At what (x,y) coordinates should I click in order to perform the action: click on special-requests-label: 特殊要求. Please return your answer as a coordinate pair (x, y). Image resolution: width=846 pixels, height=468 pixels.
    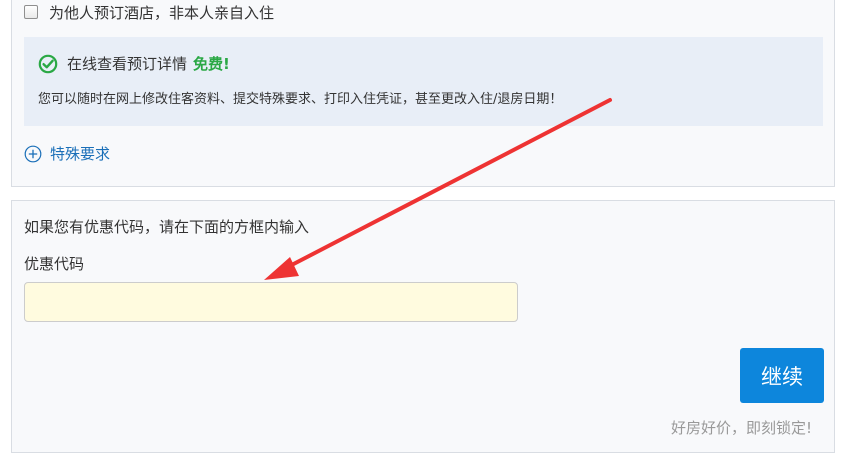
    Looking at the image, I should click on (80, 154).